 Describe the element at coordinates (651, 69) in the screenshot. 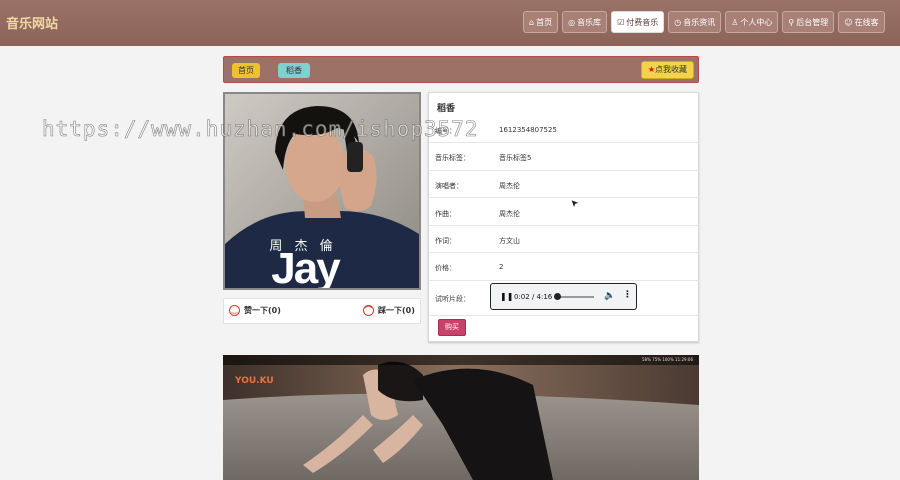

I see `star-icon: ★` at that location.